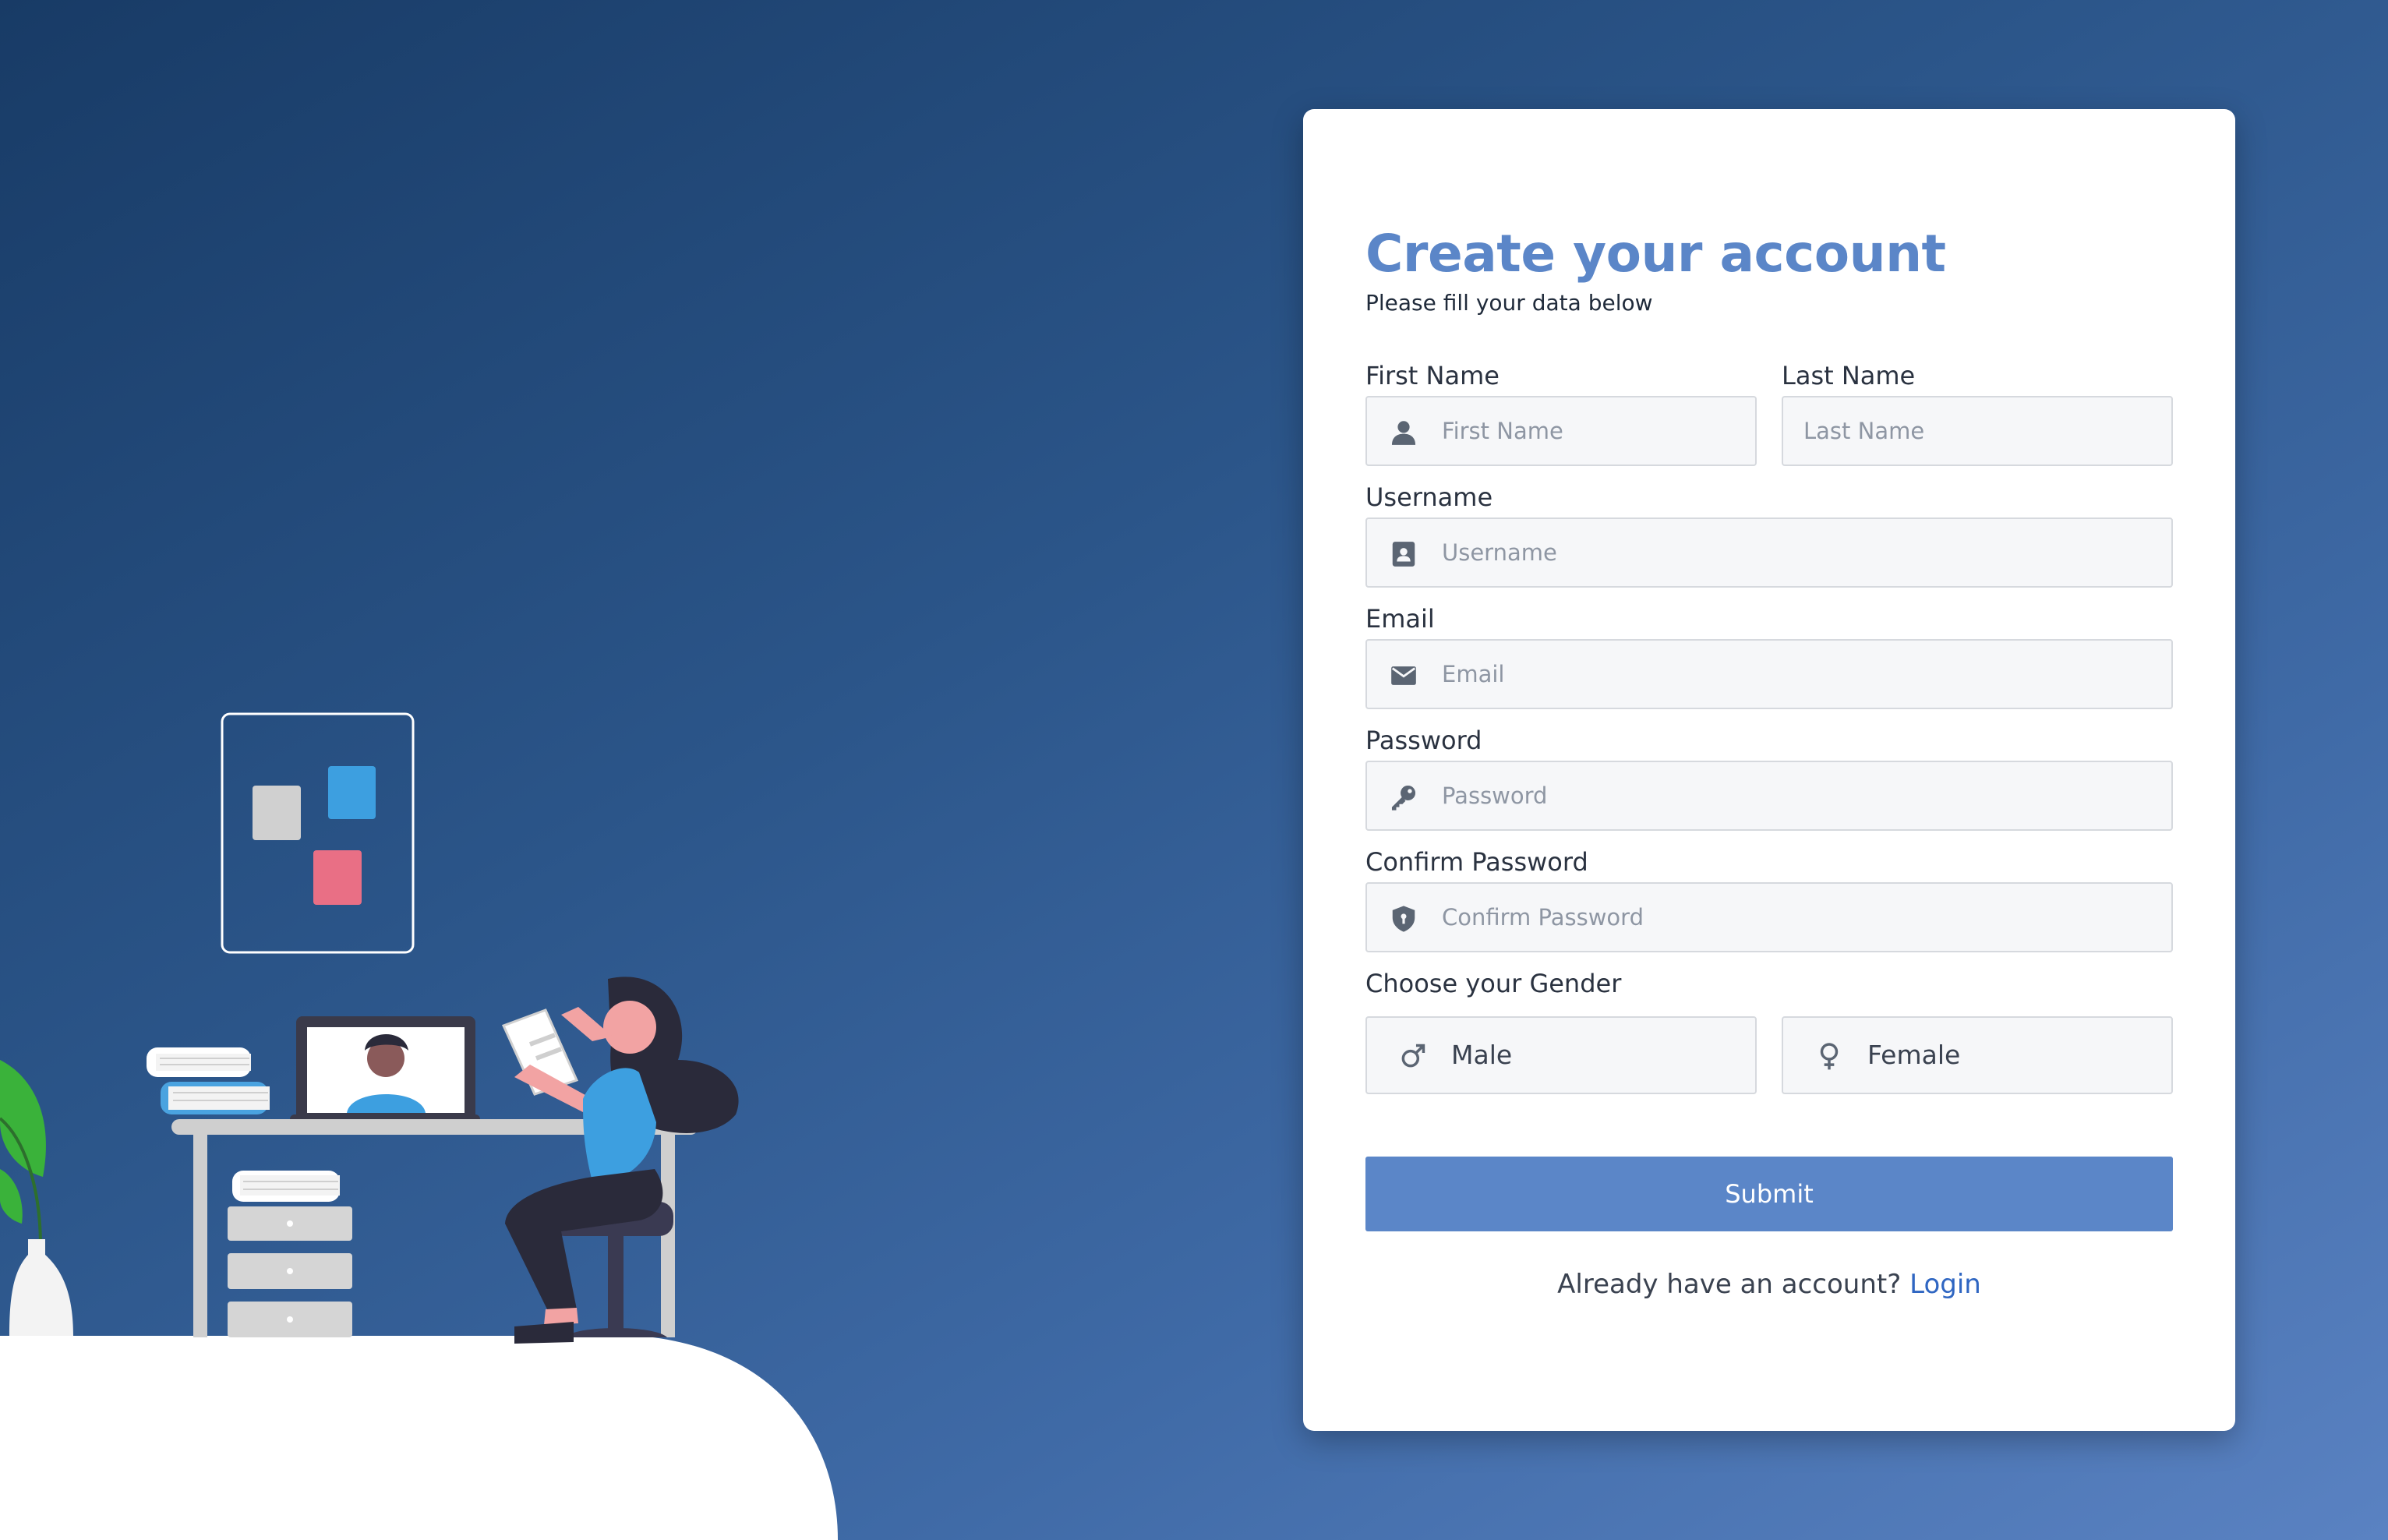 This screenshot has height=1540, width=2388. I want to click on last-name-label: Last Name, so click(1849, 375).